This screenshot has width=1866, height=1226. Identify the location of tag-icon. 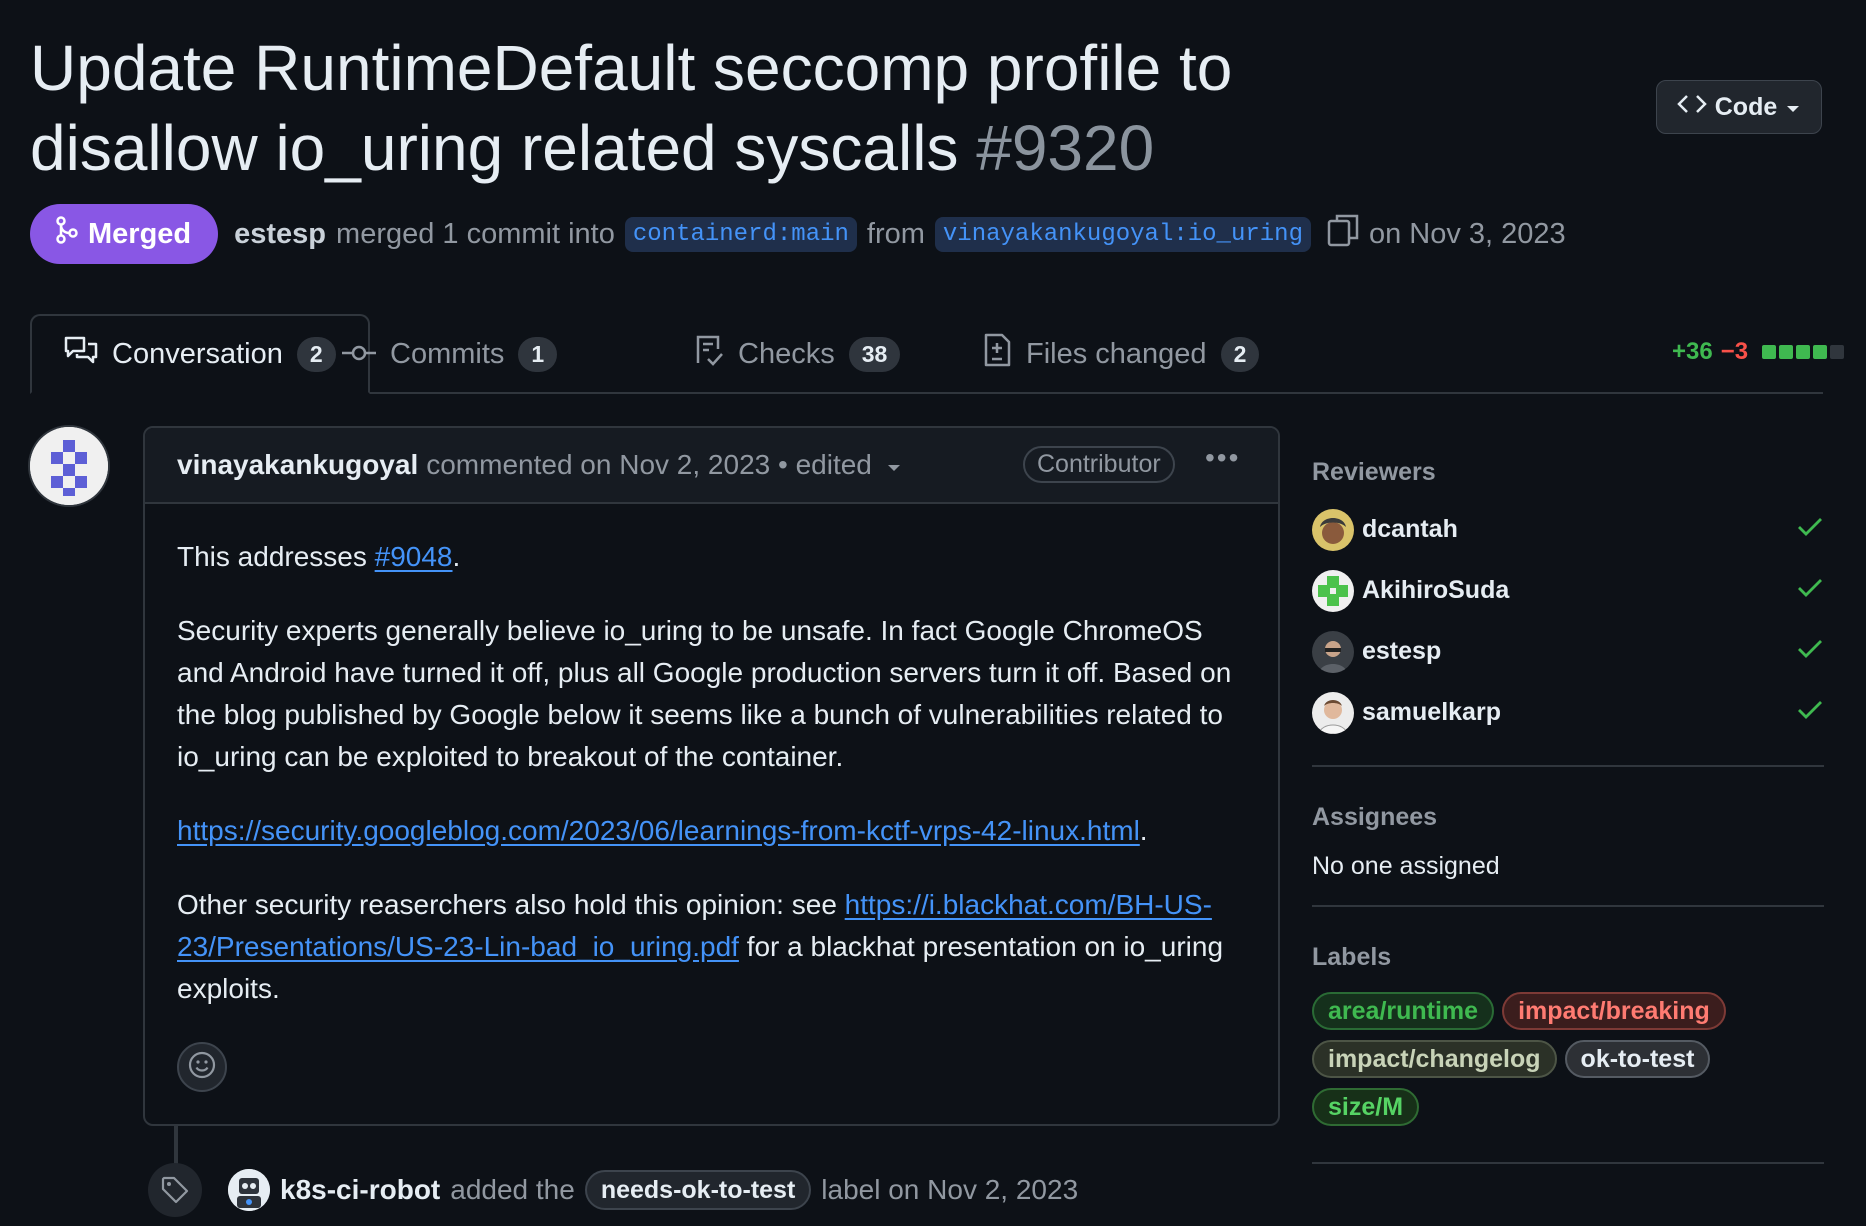
(175, 1190).